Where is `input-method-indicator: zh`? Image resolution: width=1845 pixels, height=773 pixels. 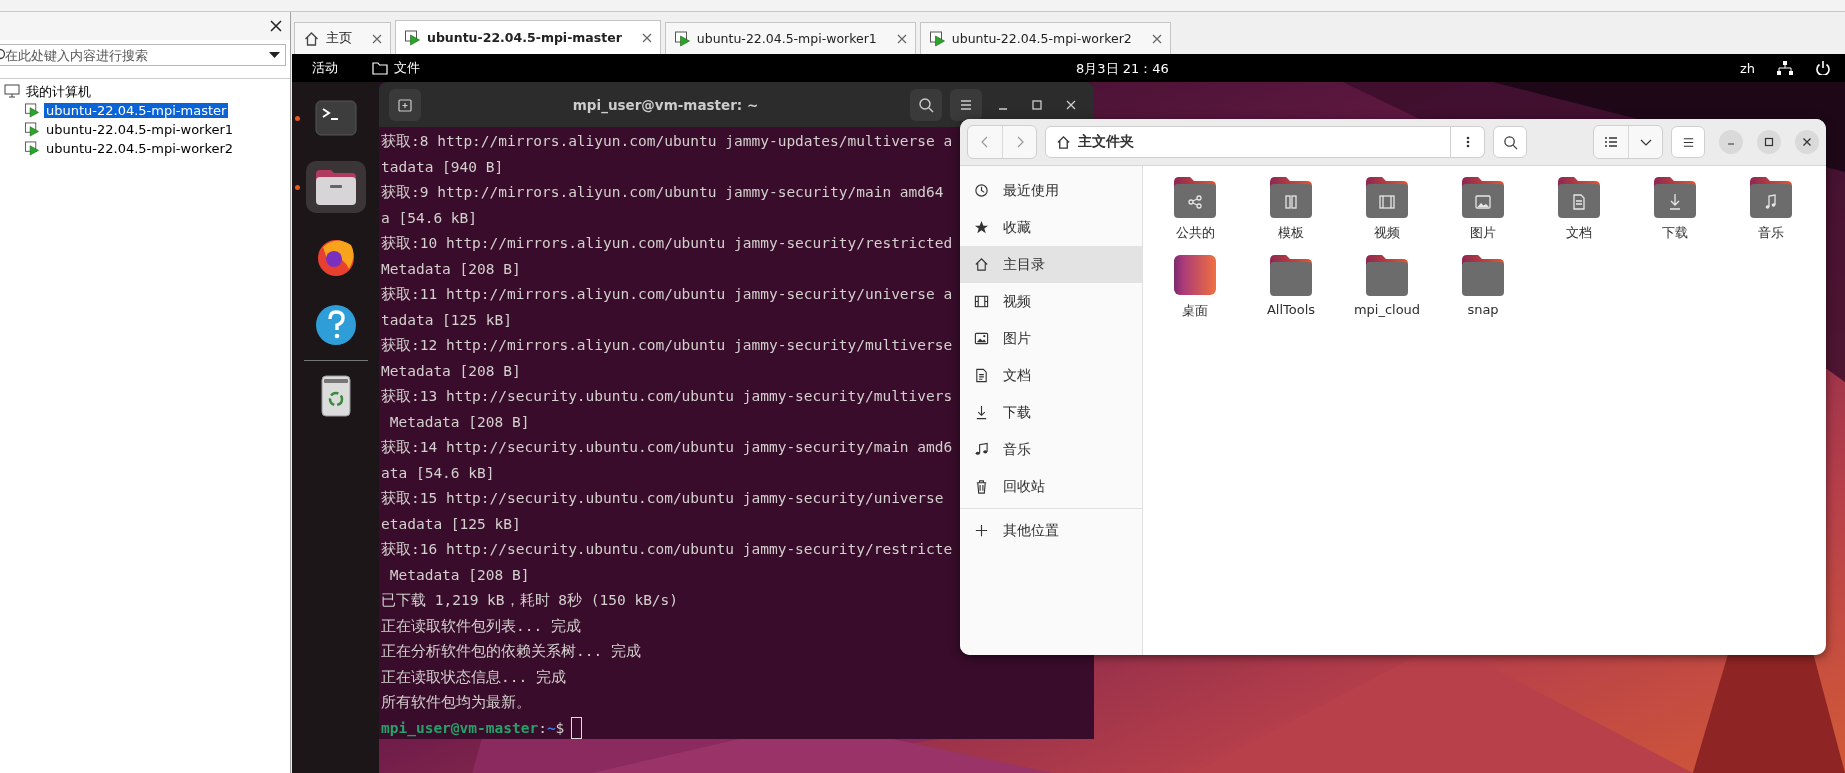 input-method-indicator: zh is located at coordinates (1747, 68).